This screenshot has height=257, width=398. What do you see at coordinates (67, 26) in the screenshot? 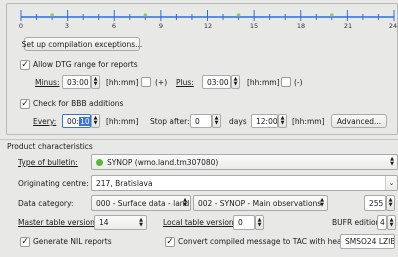
I see `tick-label: 3` at bounding box center [67, 26].